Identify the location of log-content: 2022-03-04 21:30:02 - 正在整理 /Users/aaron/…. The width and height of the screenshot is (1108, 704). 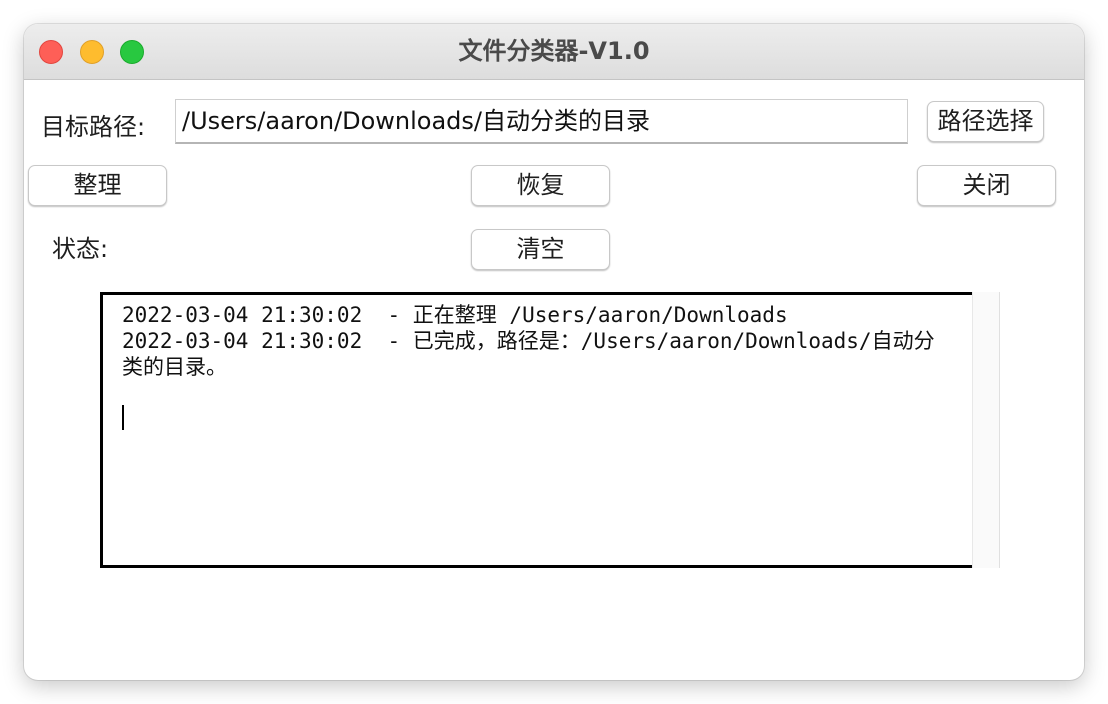
(538, 341).